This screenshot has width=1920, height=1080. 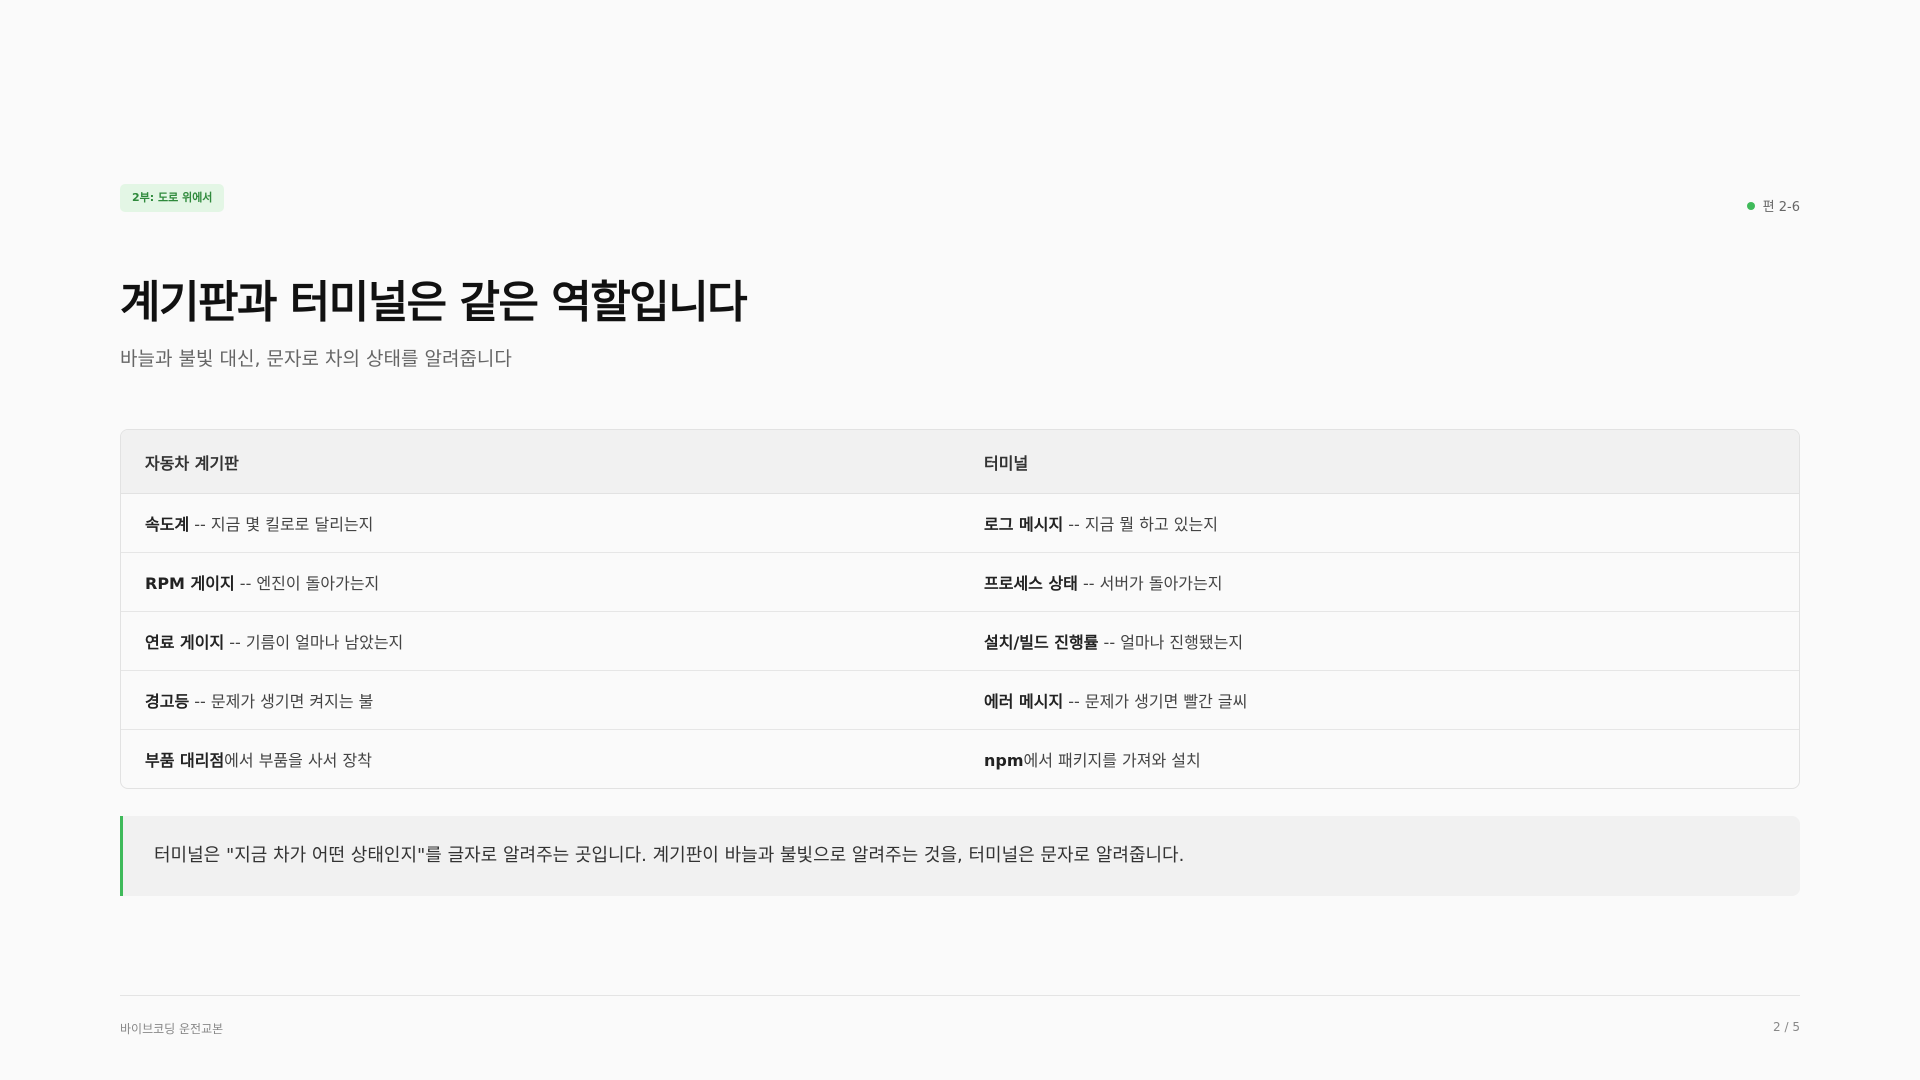 What do you see at coordinates (281, 524) in the screenshot?
I see `cell-description: -- 지금 몇 킬로로 달리는지` at bounding box center [281, 524].